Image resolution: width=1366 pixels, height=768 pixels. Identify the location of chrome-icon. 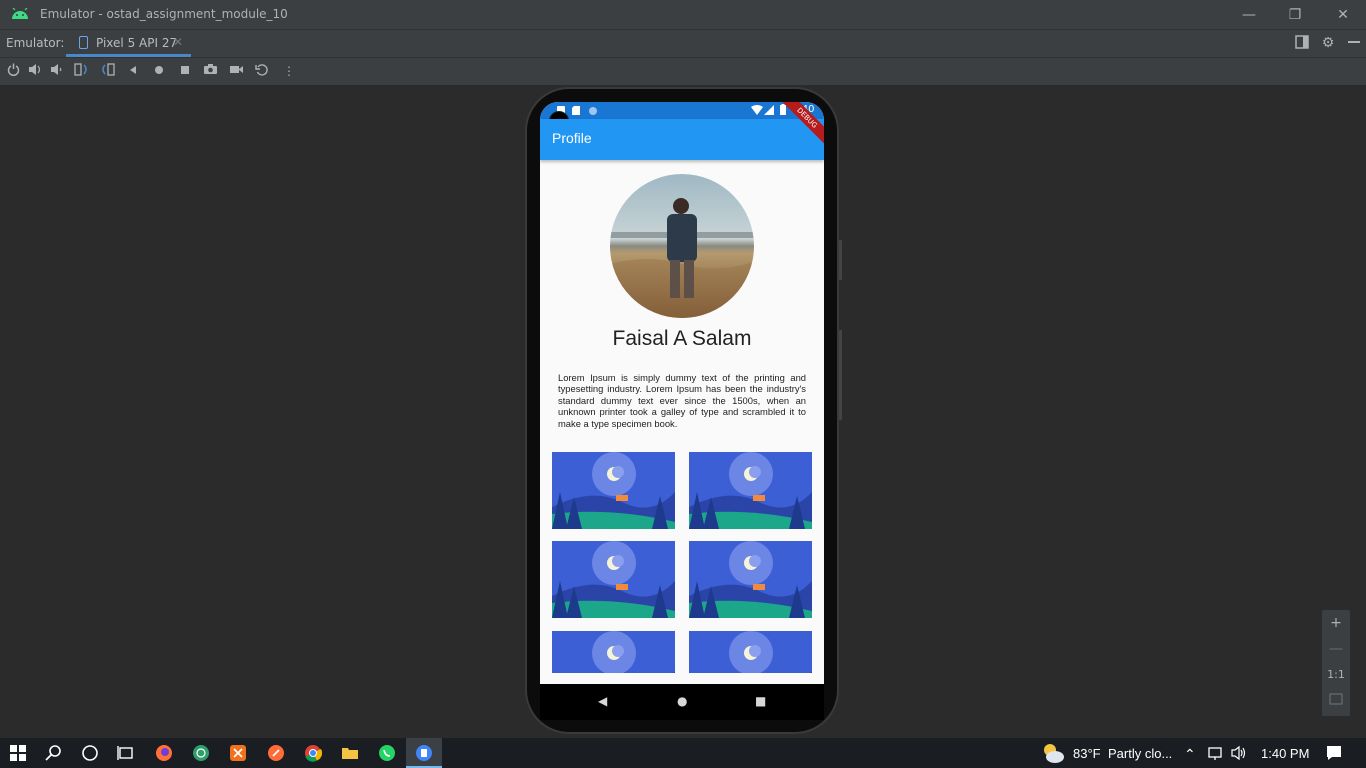
(313, 753).